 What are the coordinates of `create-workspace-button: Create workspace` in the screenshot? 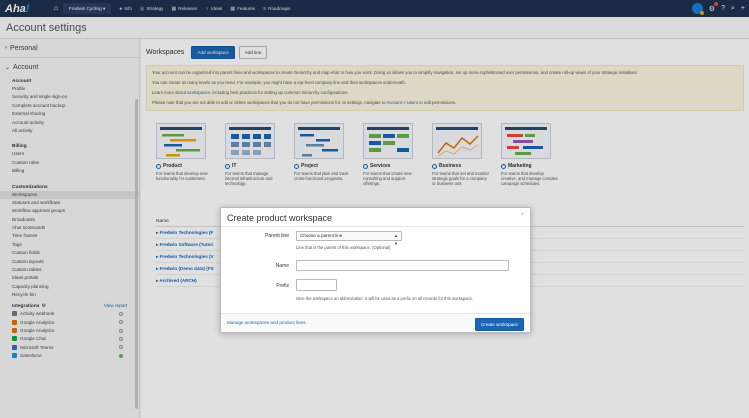 It's located at (499, 324).